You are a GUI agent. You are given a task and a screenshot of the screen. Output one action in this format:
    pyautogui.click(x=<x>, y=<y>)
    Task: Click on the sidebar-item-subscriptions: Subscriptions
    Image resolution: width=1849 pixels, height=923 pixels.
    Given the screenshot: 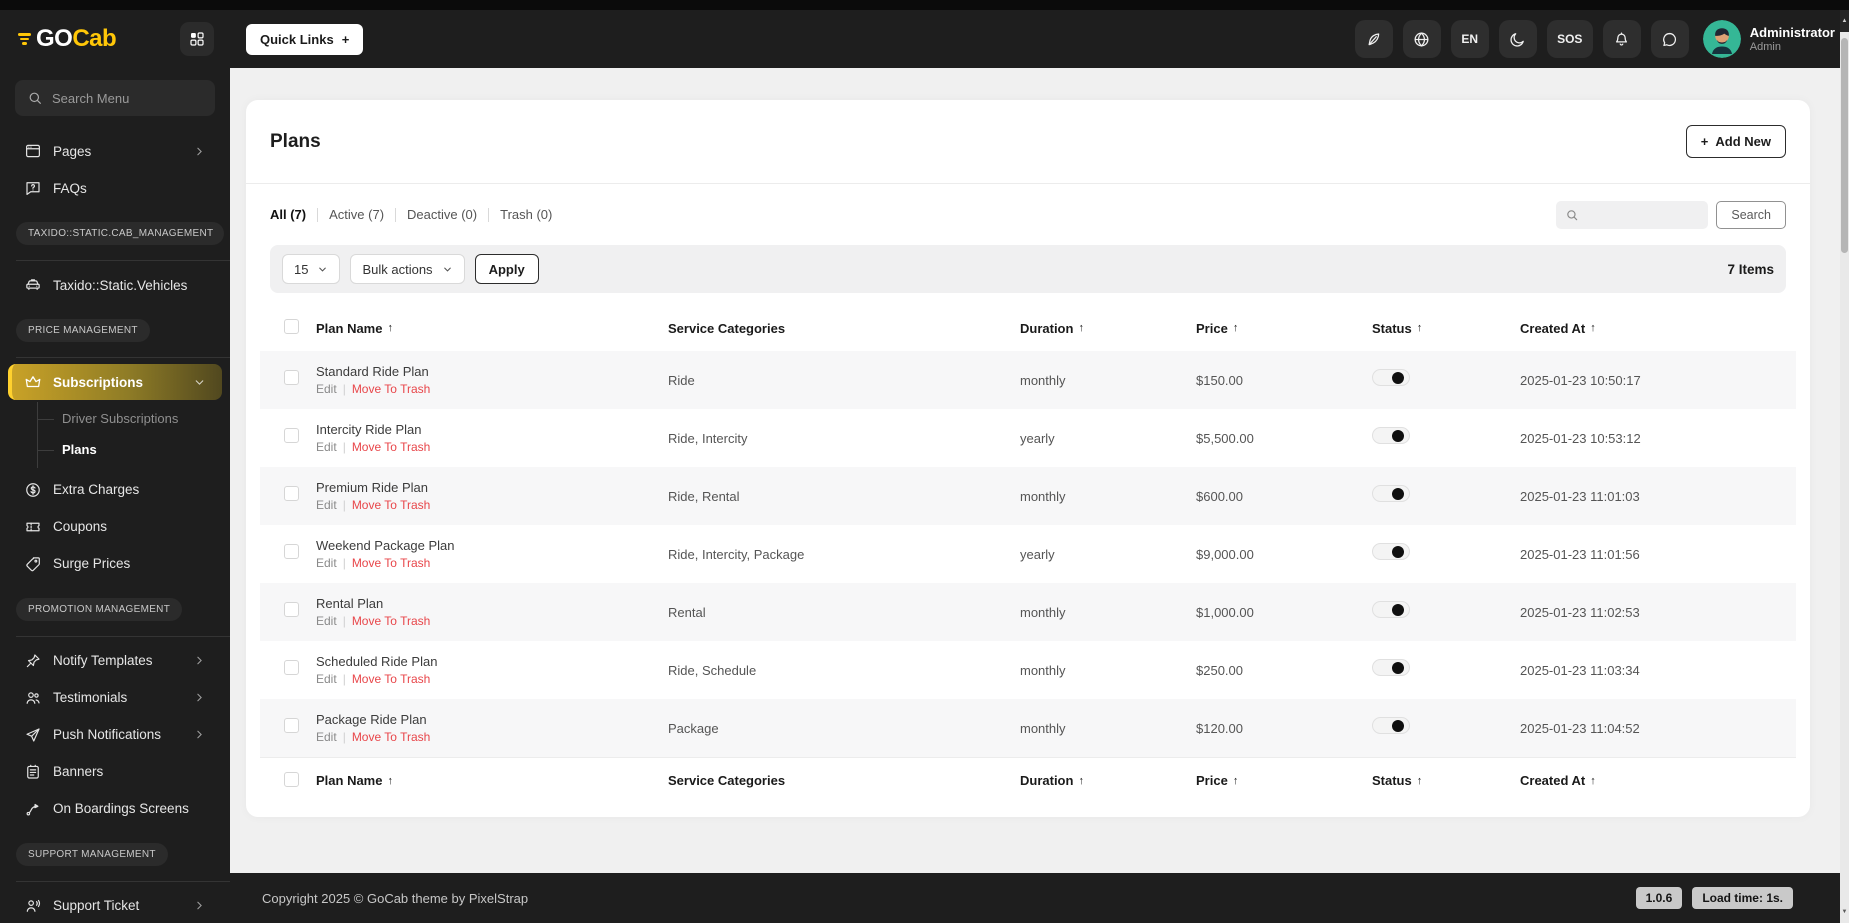 What is the action you would take?
    pyautogui.click(x=115, y=382)
    